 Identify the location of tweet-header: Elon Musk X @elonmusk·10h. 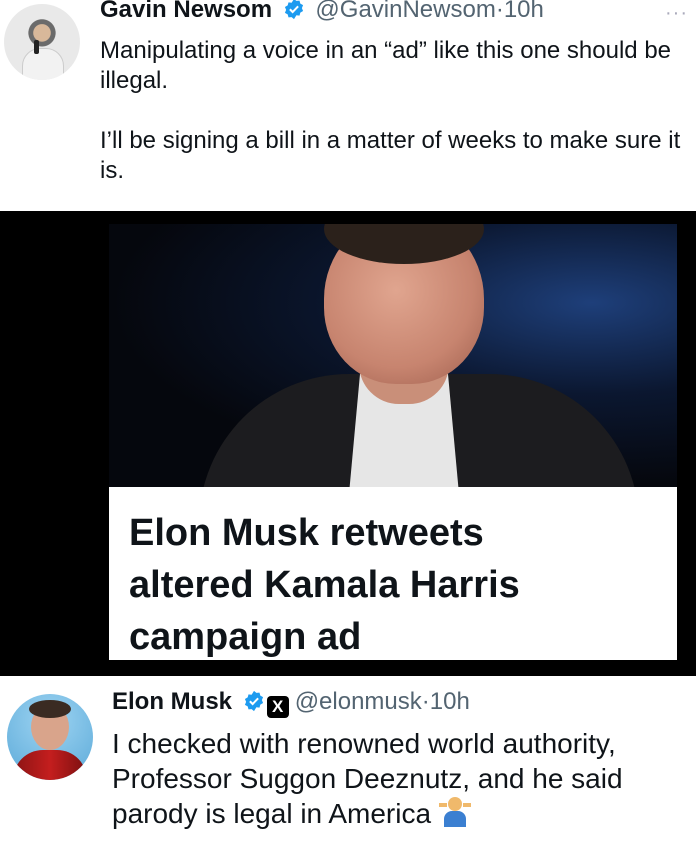
(291, 703).